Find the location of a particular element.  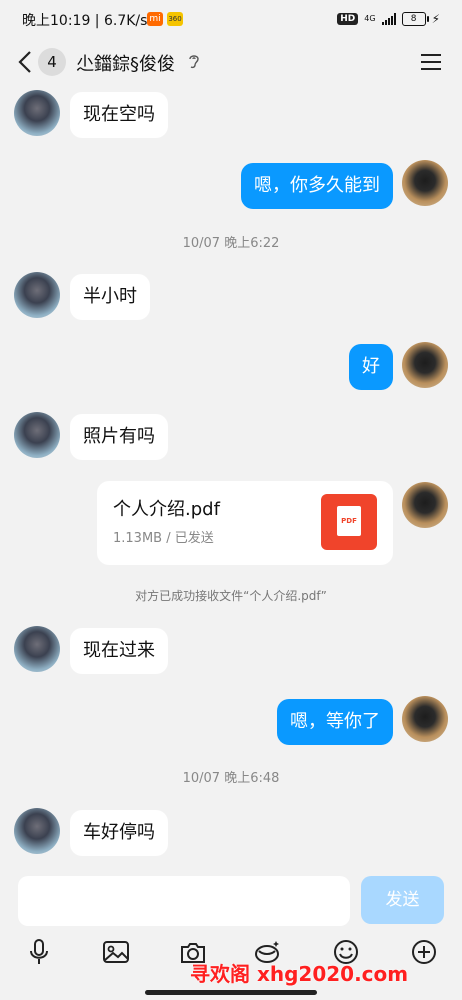

network-label: 4G is located at coordinates (370, 18).